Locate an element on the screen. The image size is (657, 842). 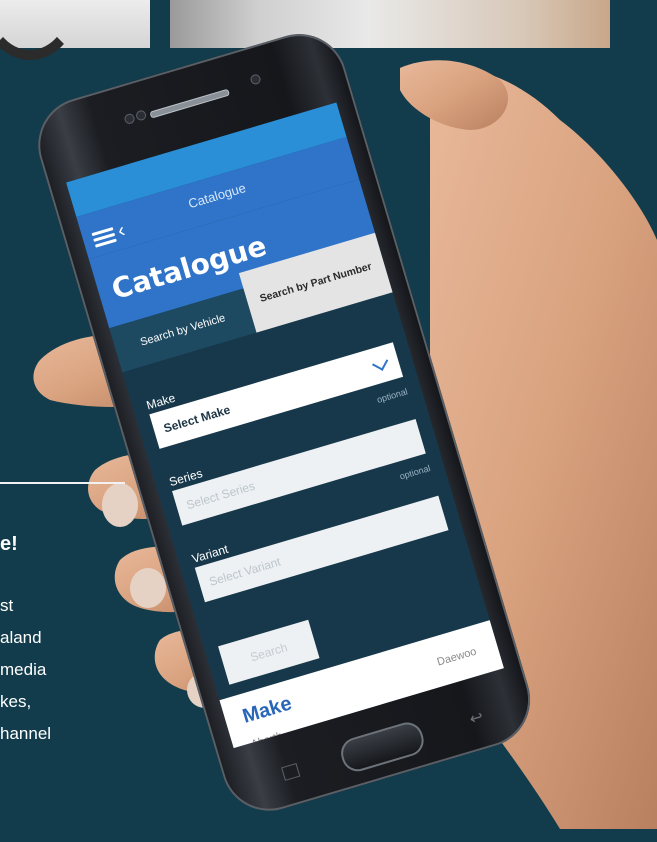
chevron-down-icon is located at coordinates (380, 362).